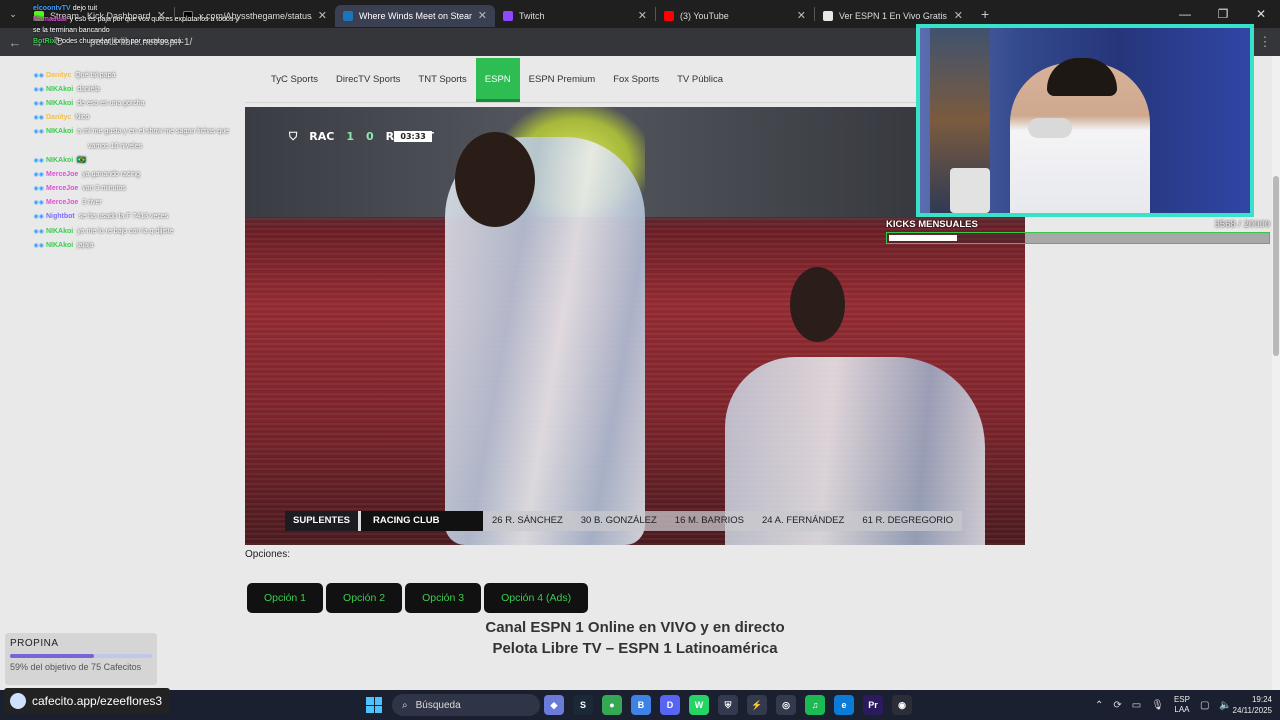 Image resolution: width=1280 pixels, height=720 pixels. Describe the element at coordinates (322, 136) in the screenshot. I see `home-team: RAC` at that location.